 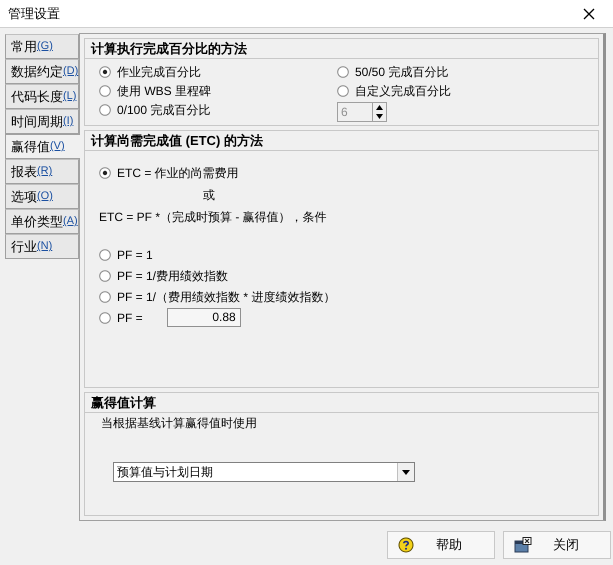 I want to click on tab: 代码长度(L), so click(x=42, y=96).